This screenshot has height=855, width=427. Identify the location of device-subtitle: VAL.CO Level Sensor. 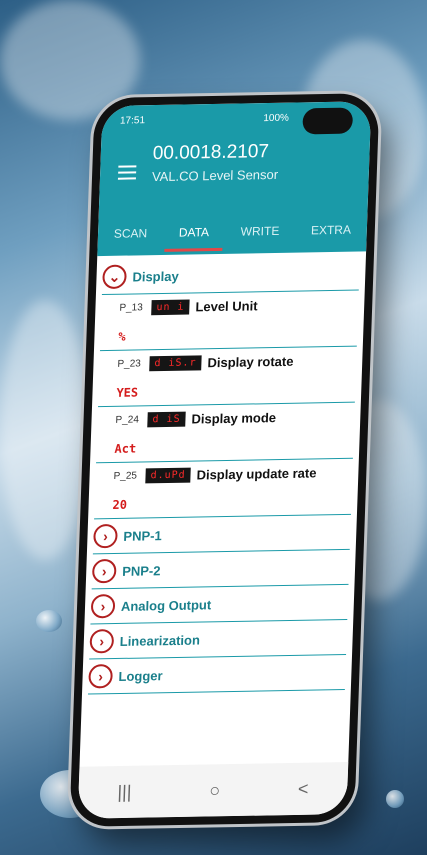
(215, 175).